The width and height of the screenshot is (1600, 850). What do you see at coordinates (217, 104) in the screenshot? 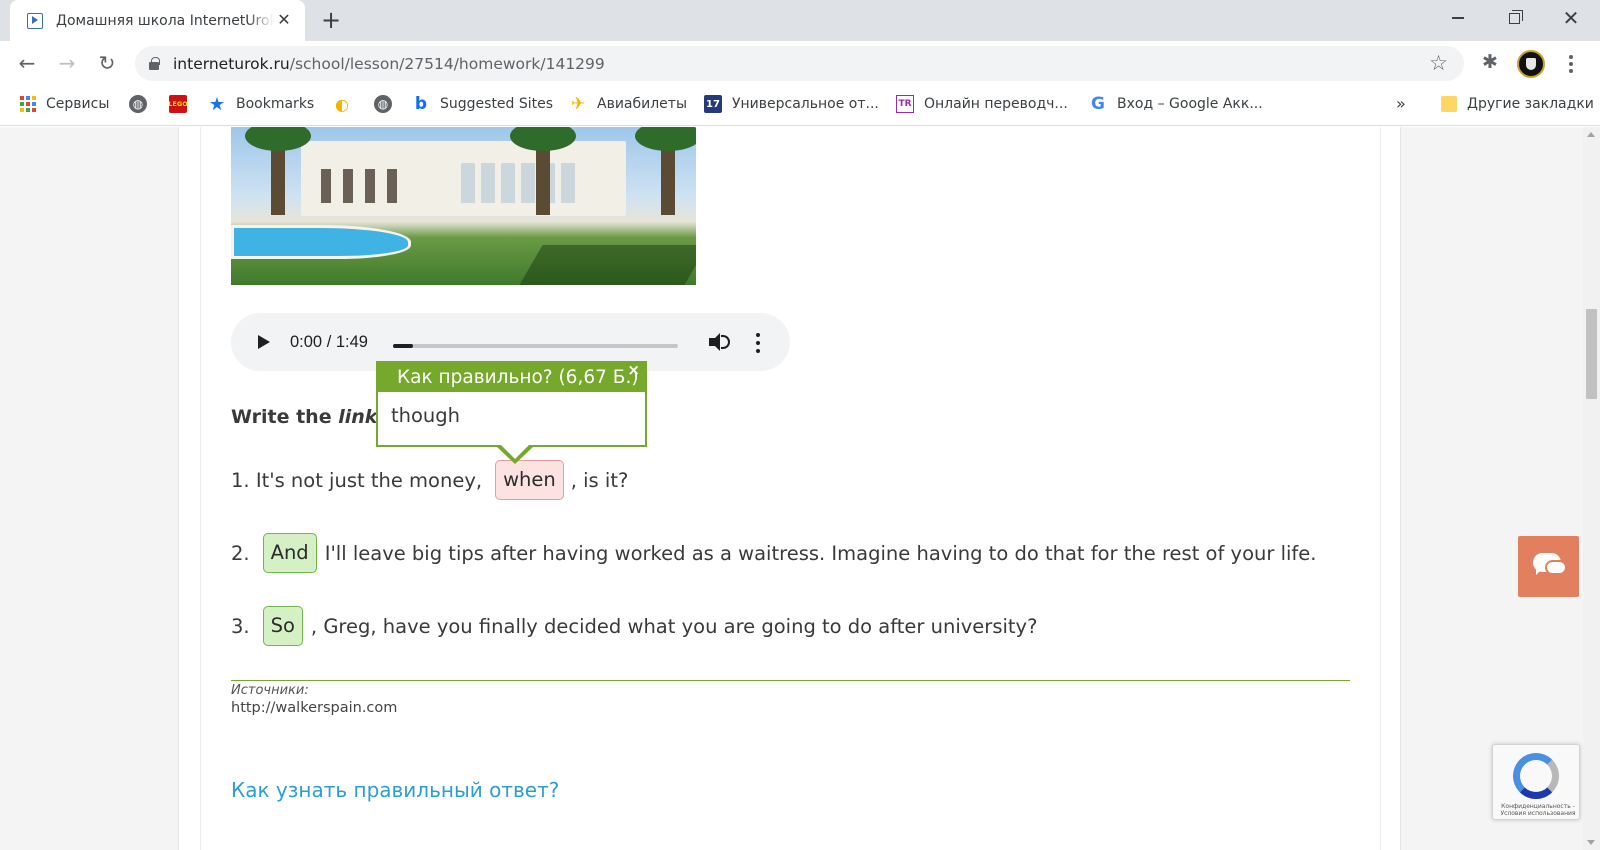
I see `star-icon: ★` at bounding box center [217, 104].